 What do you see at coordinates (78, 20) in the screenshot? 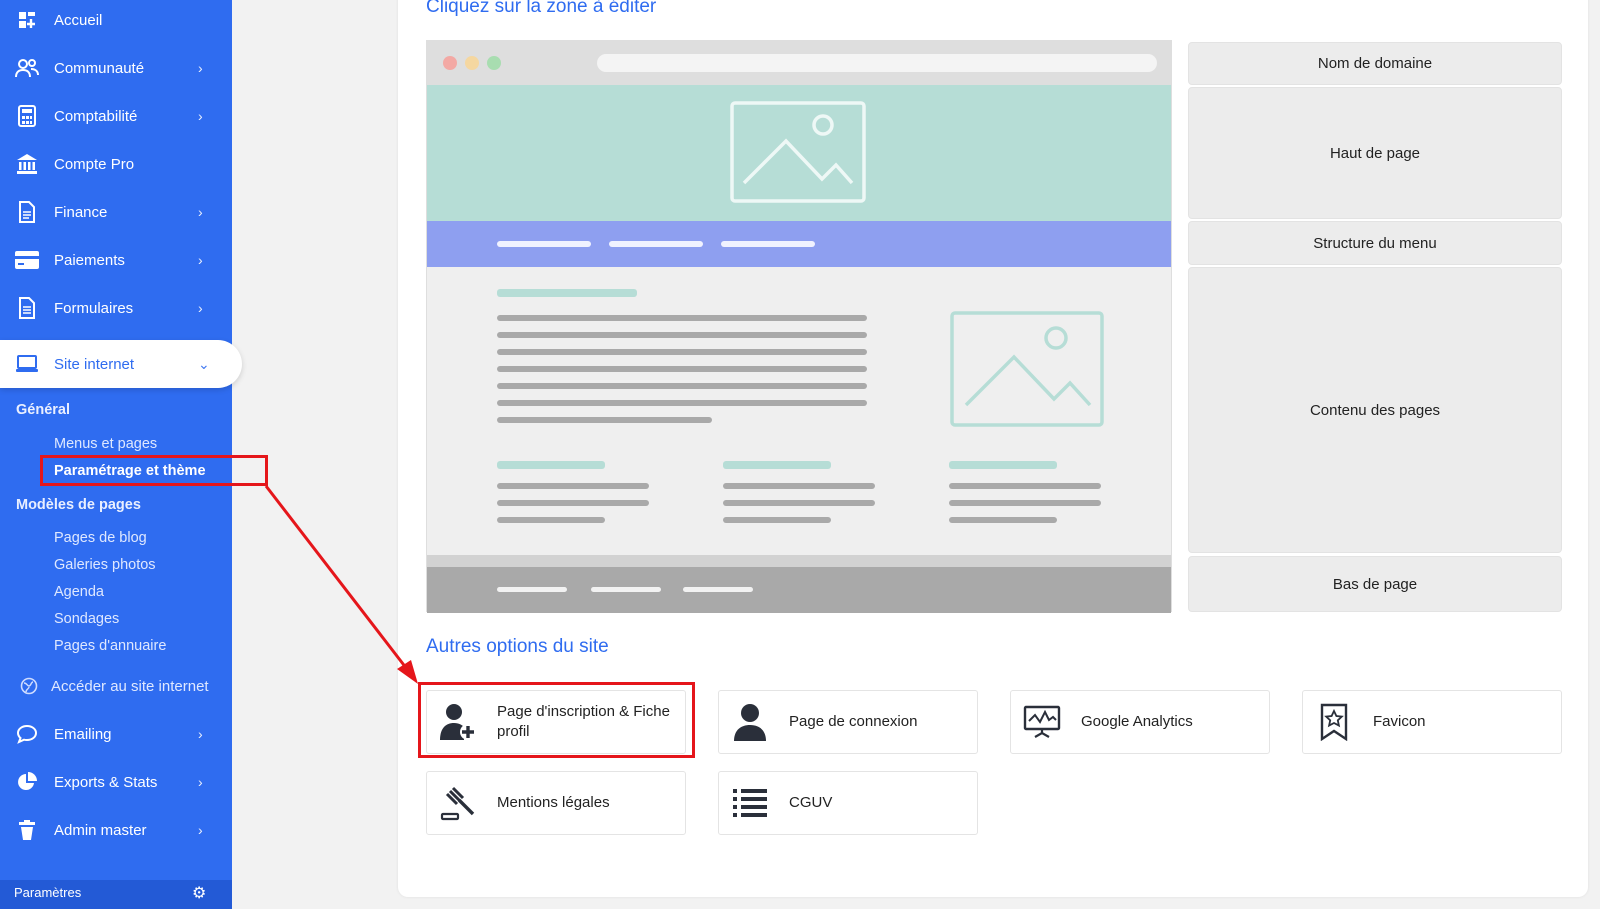
I see `sidebar-item-label: Accueil` at bounding box center [78, 20].